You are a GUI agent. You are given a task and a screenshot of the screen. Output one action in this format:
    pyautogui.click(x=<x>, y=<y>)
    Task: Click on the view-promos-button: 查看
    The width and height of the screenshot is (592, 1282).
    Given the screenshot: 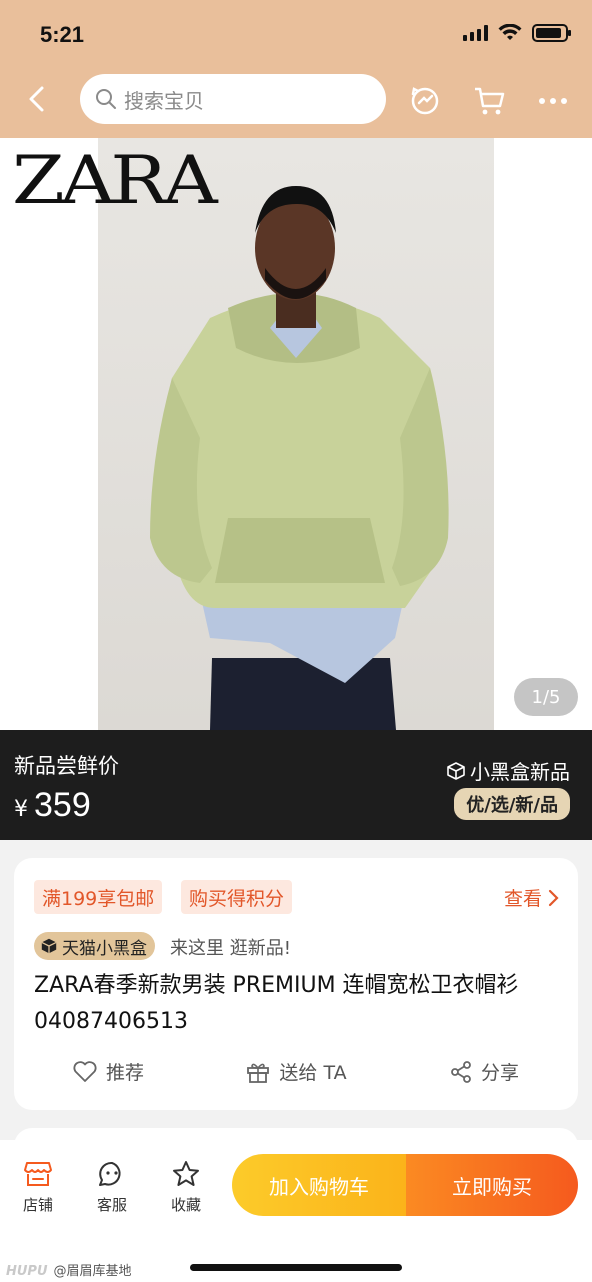 What is the action you would take?
    pyautogui.click(x=532, y=897)
    